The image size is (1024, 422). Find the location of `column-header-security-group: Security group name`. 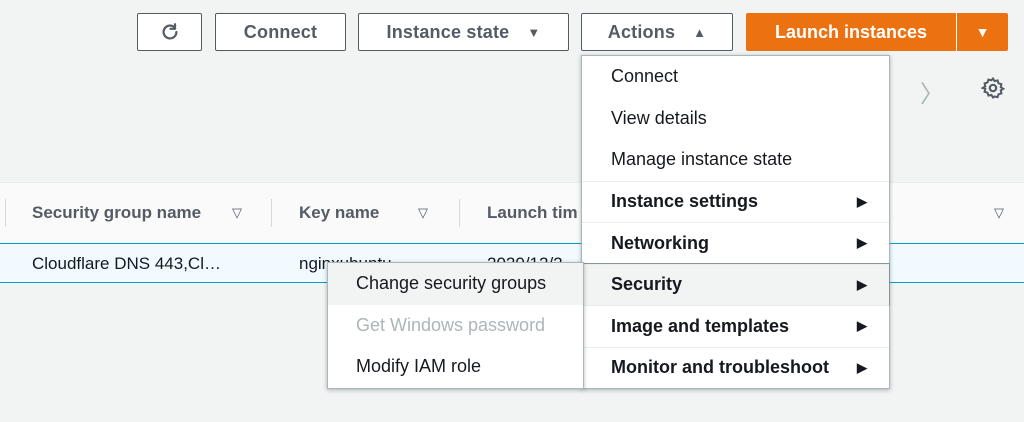

column-header-security-group: Security group name is located at coordinates (116, 213).